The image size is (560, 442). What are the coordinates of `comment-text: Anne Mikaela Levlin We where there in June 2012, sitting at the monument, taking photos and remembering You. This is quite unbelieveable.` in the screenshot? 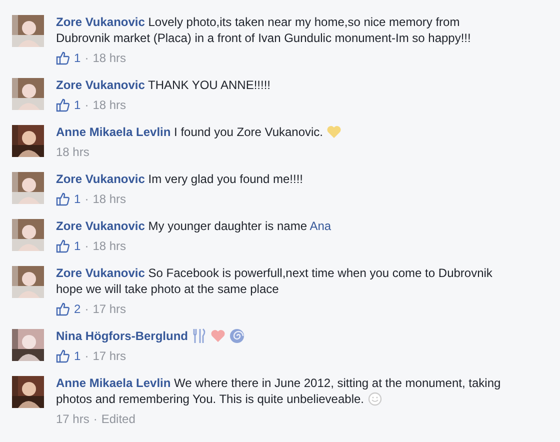 It's located at (279, 391).